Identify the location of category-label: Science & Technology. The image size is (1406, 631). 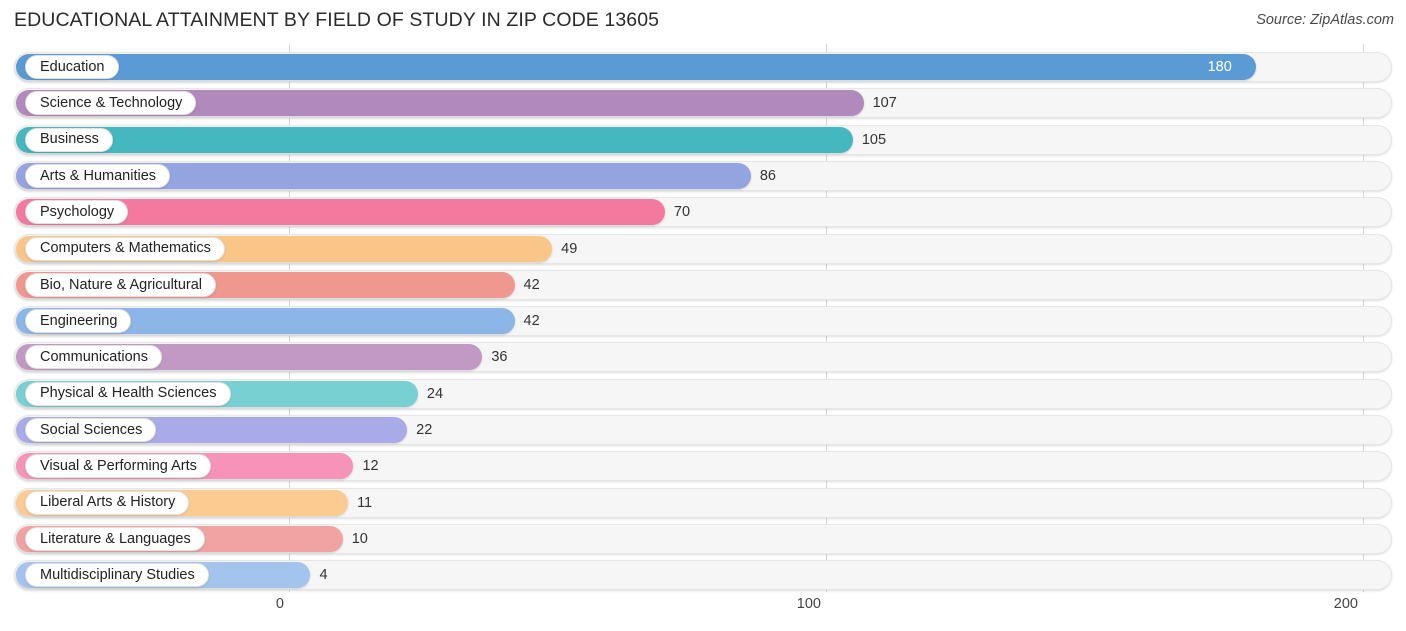
(111, 103).